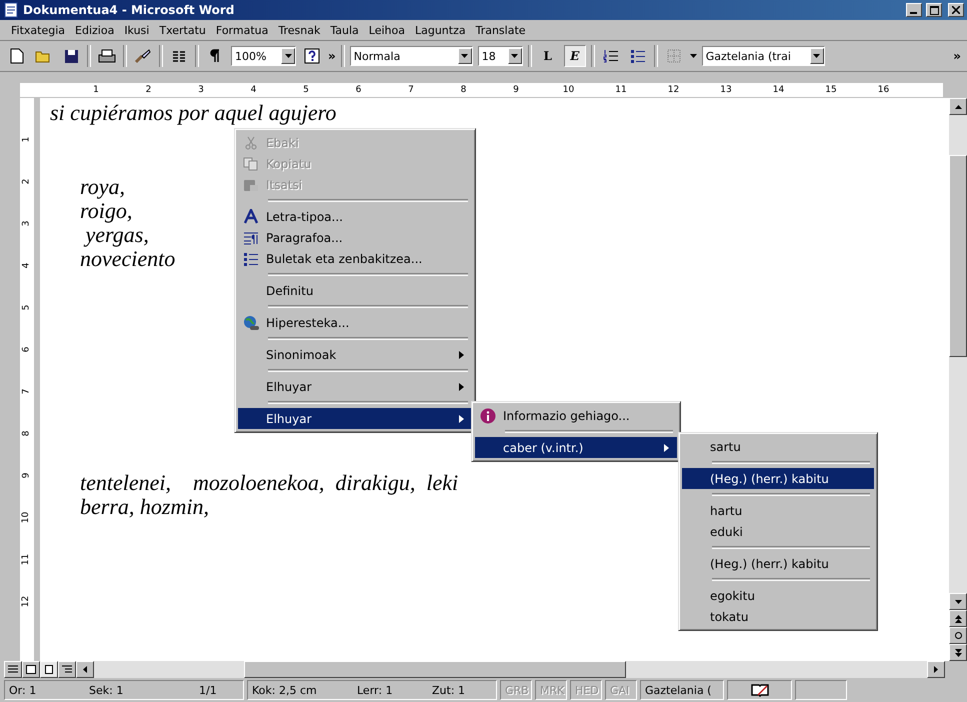 The width and height of the screenshot is (967, 702). Describe the element at coordinates (285, 690) in the screenshot. I see `status-text: Kok: 2,5 cm` at that location.